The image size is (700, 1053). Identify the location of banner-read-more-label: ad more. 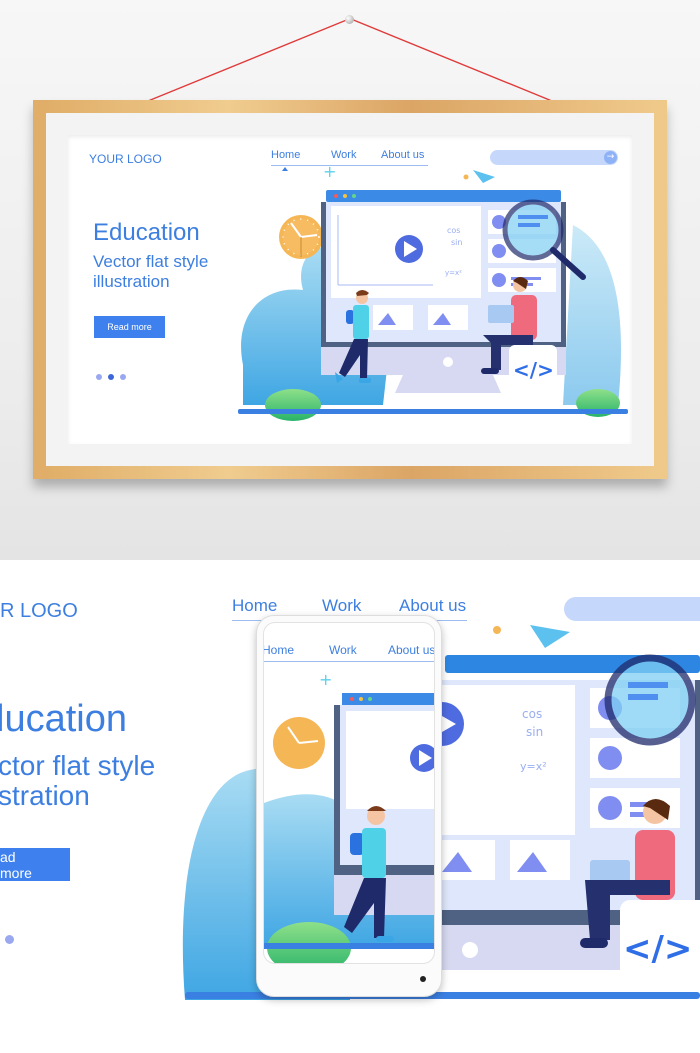
(16, 864).